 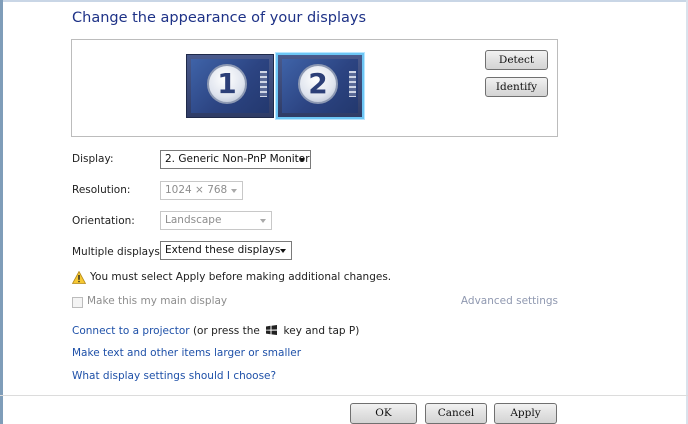 What do you see at coordinates (77, 302) in the screenshot?
I see `main-display-checkbox` at bounding box center [77, 302].